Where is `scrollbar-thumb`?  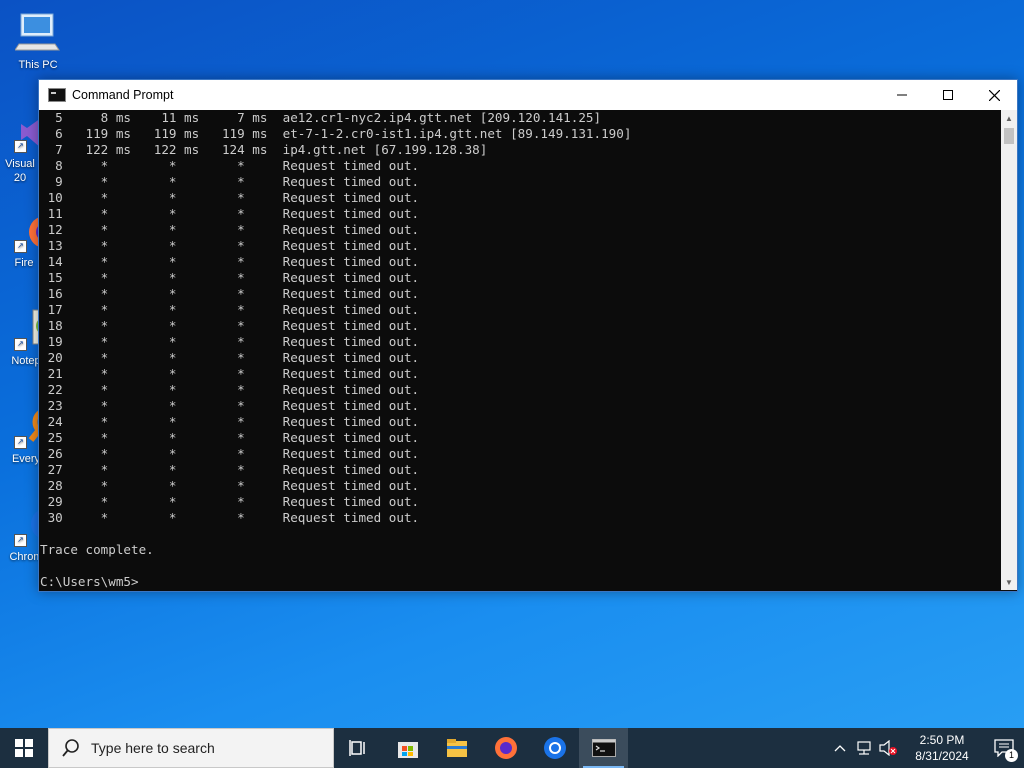
scrollbar-thumb is located at coordinates (1009, 136).